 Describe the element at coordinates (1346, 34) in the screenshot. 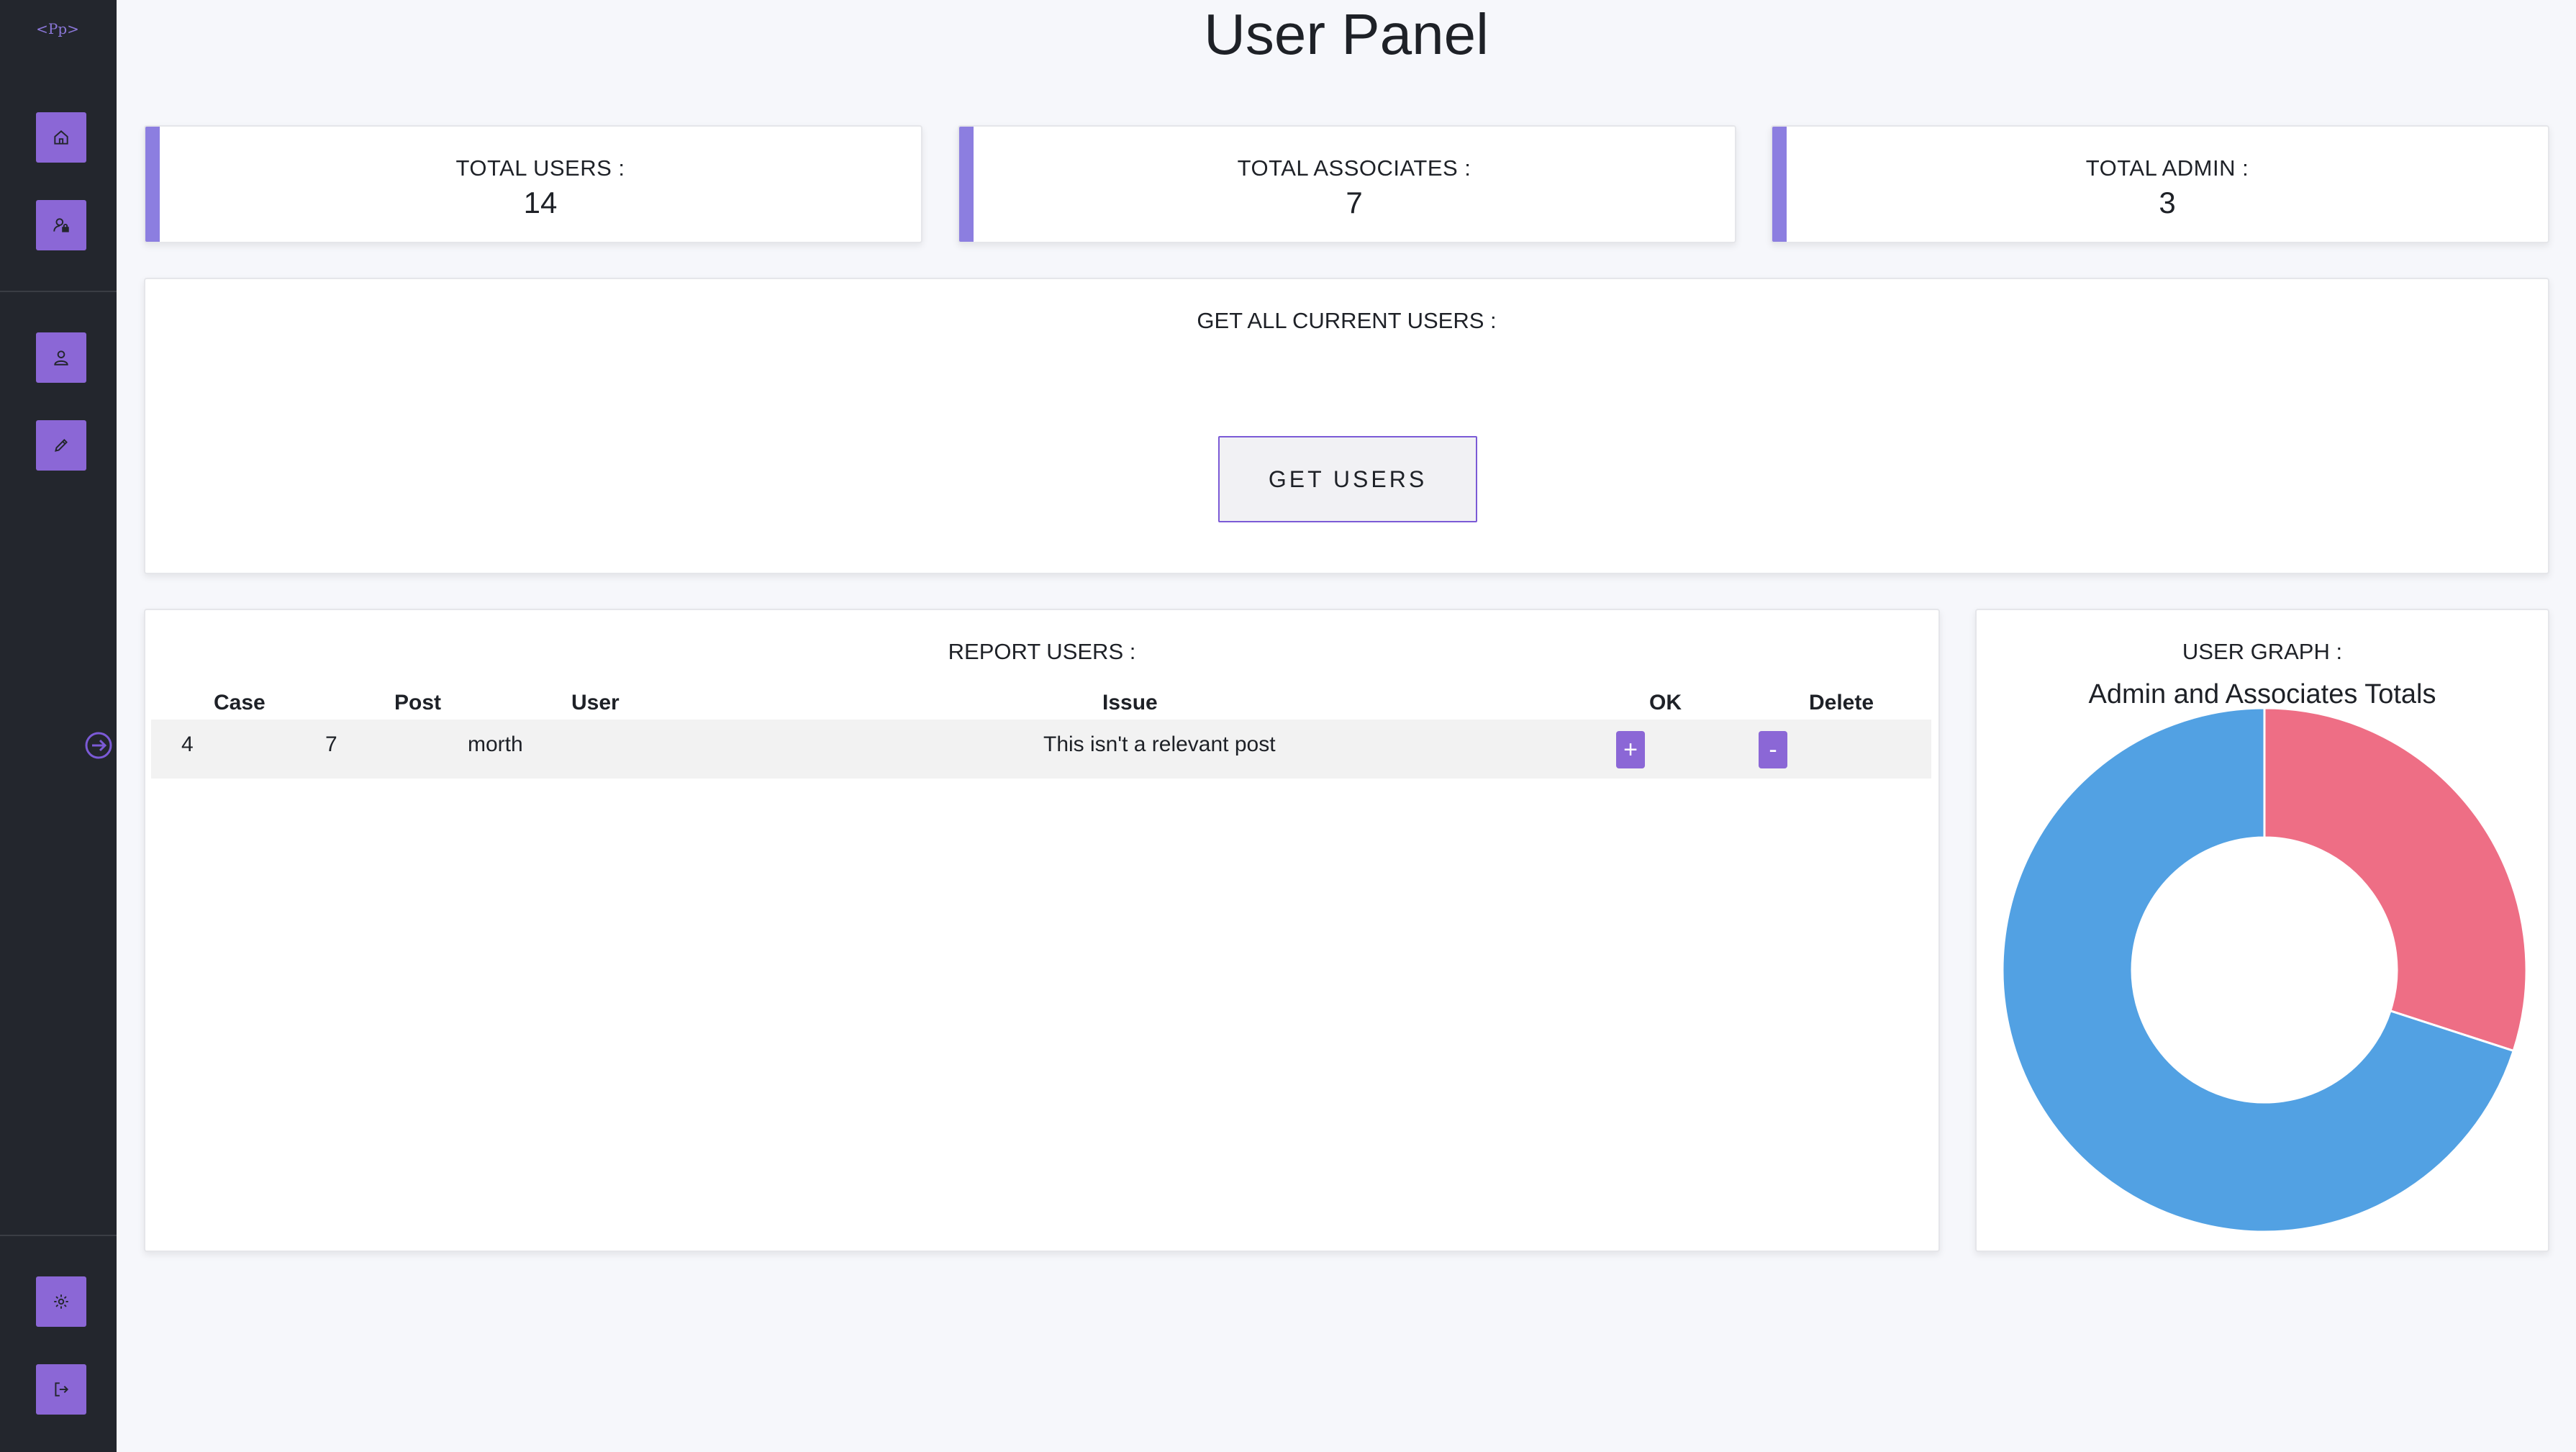

I see `page-title: User Panel` at that location.